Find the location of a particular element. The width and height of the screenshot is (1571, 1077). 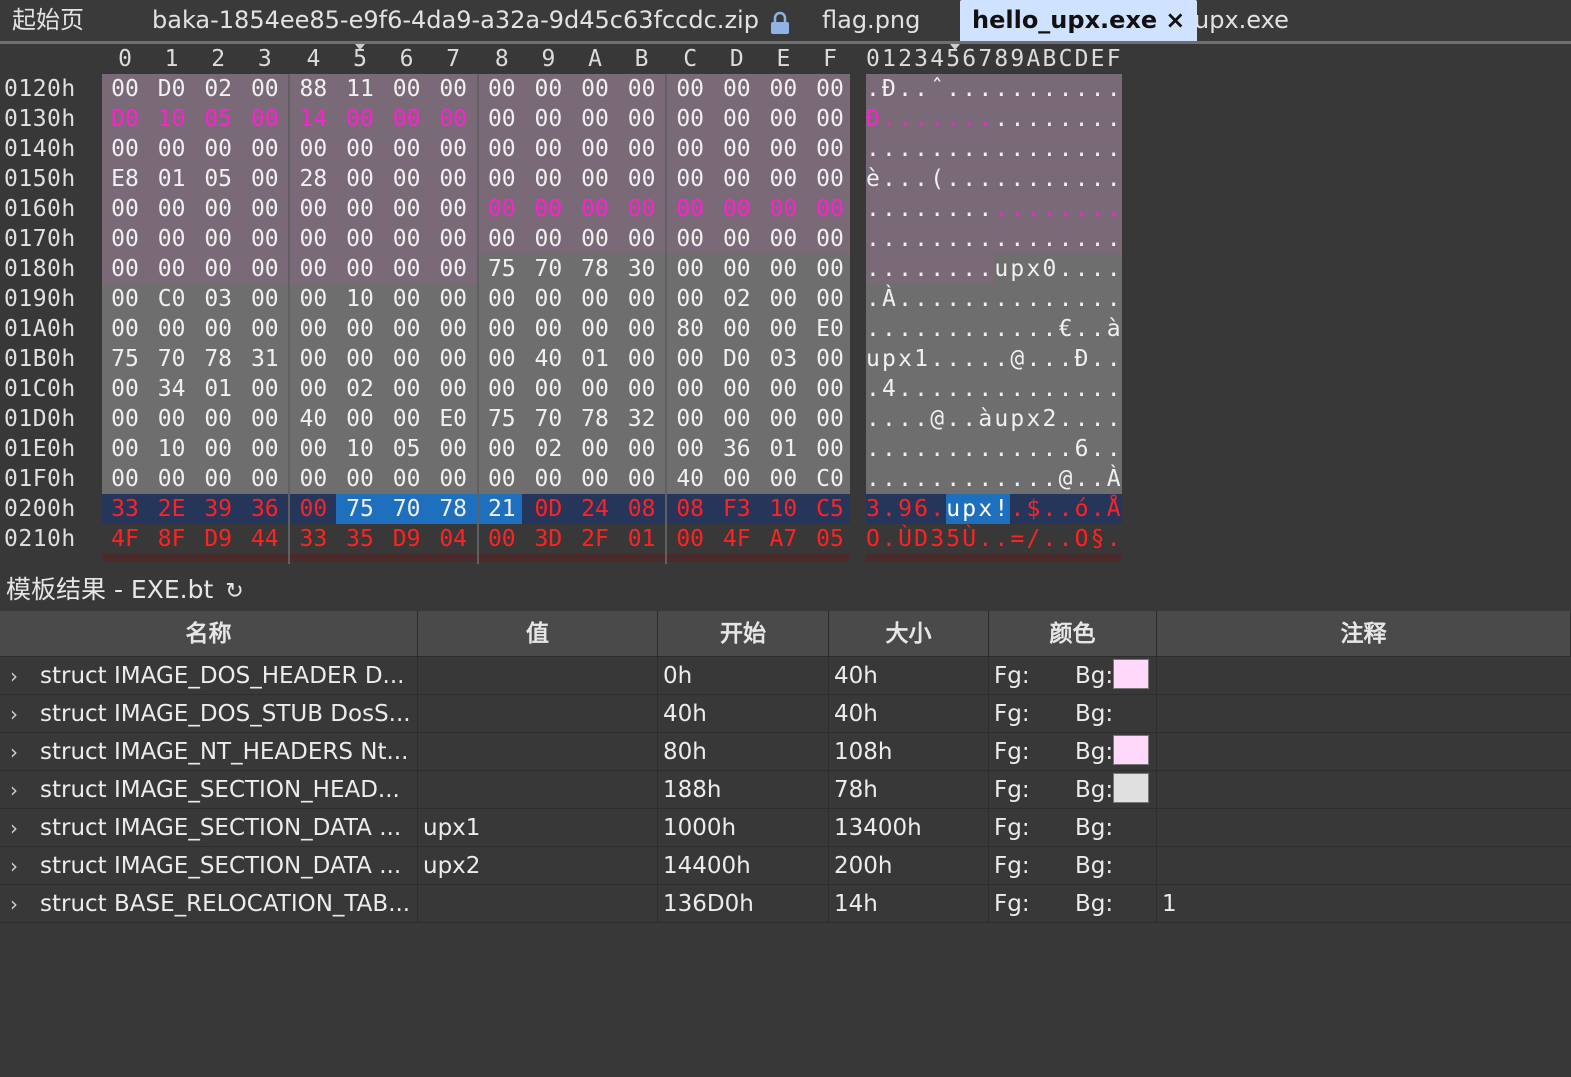

hex-byte: 8F is located at coordinates (172, 539).